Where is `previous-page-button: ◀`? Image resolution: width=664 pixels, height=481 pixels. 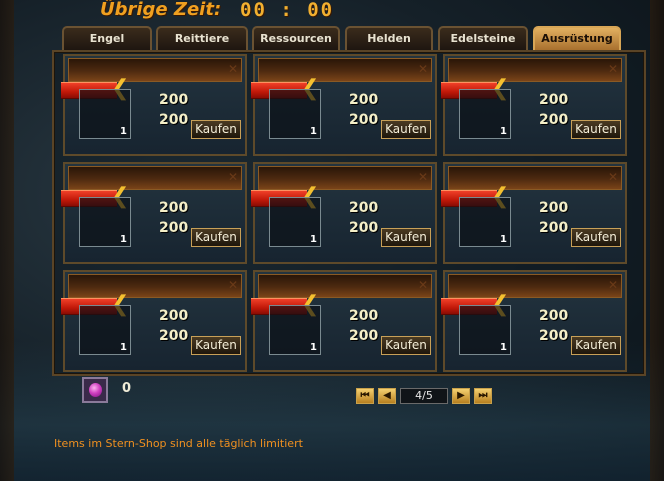 previous-page-button: ◀ is located at coordinates (387, 396).